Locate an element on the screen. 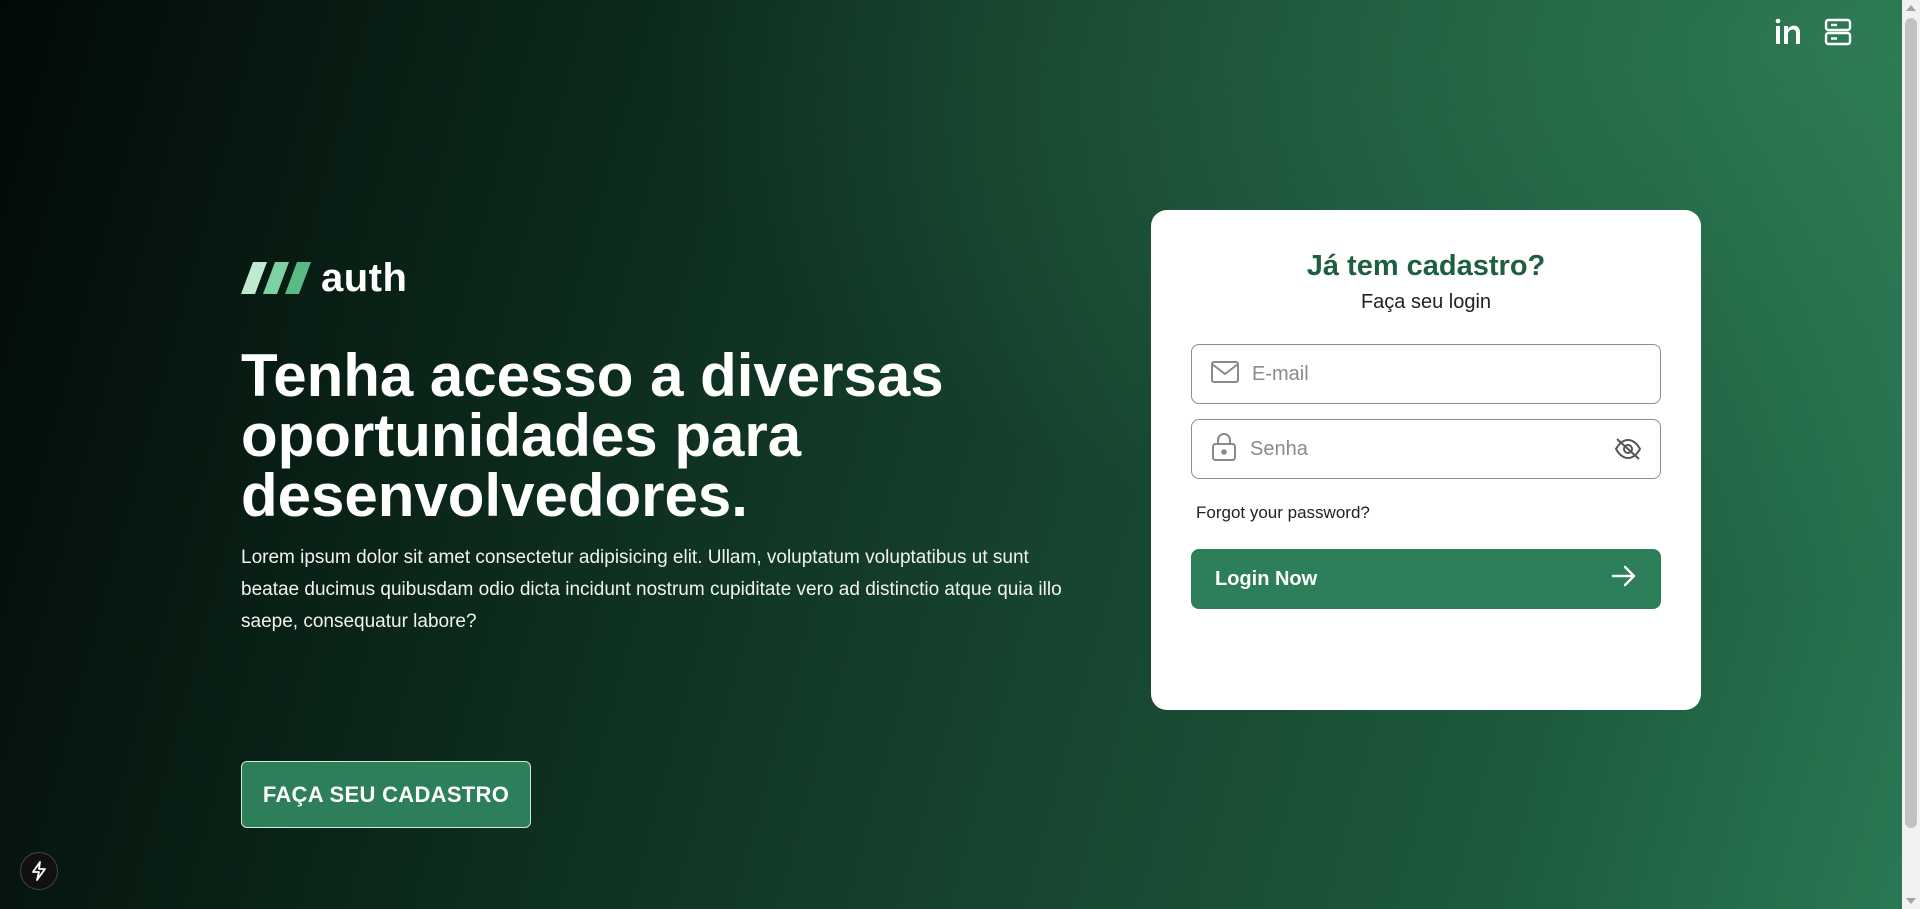 The height and width of the screenshot is (909, 1920). logo-stripes-icon is located at coordinates (276, 278).